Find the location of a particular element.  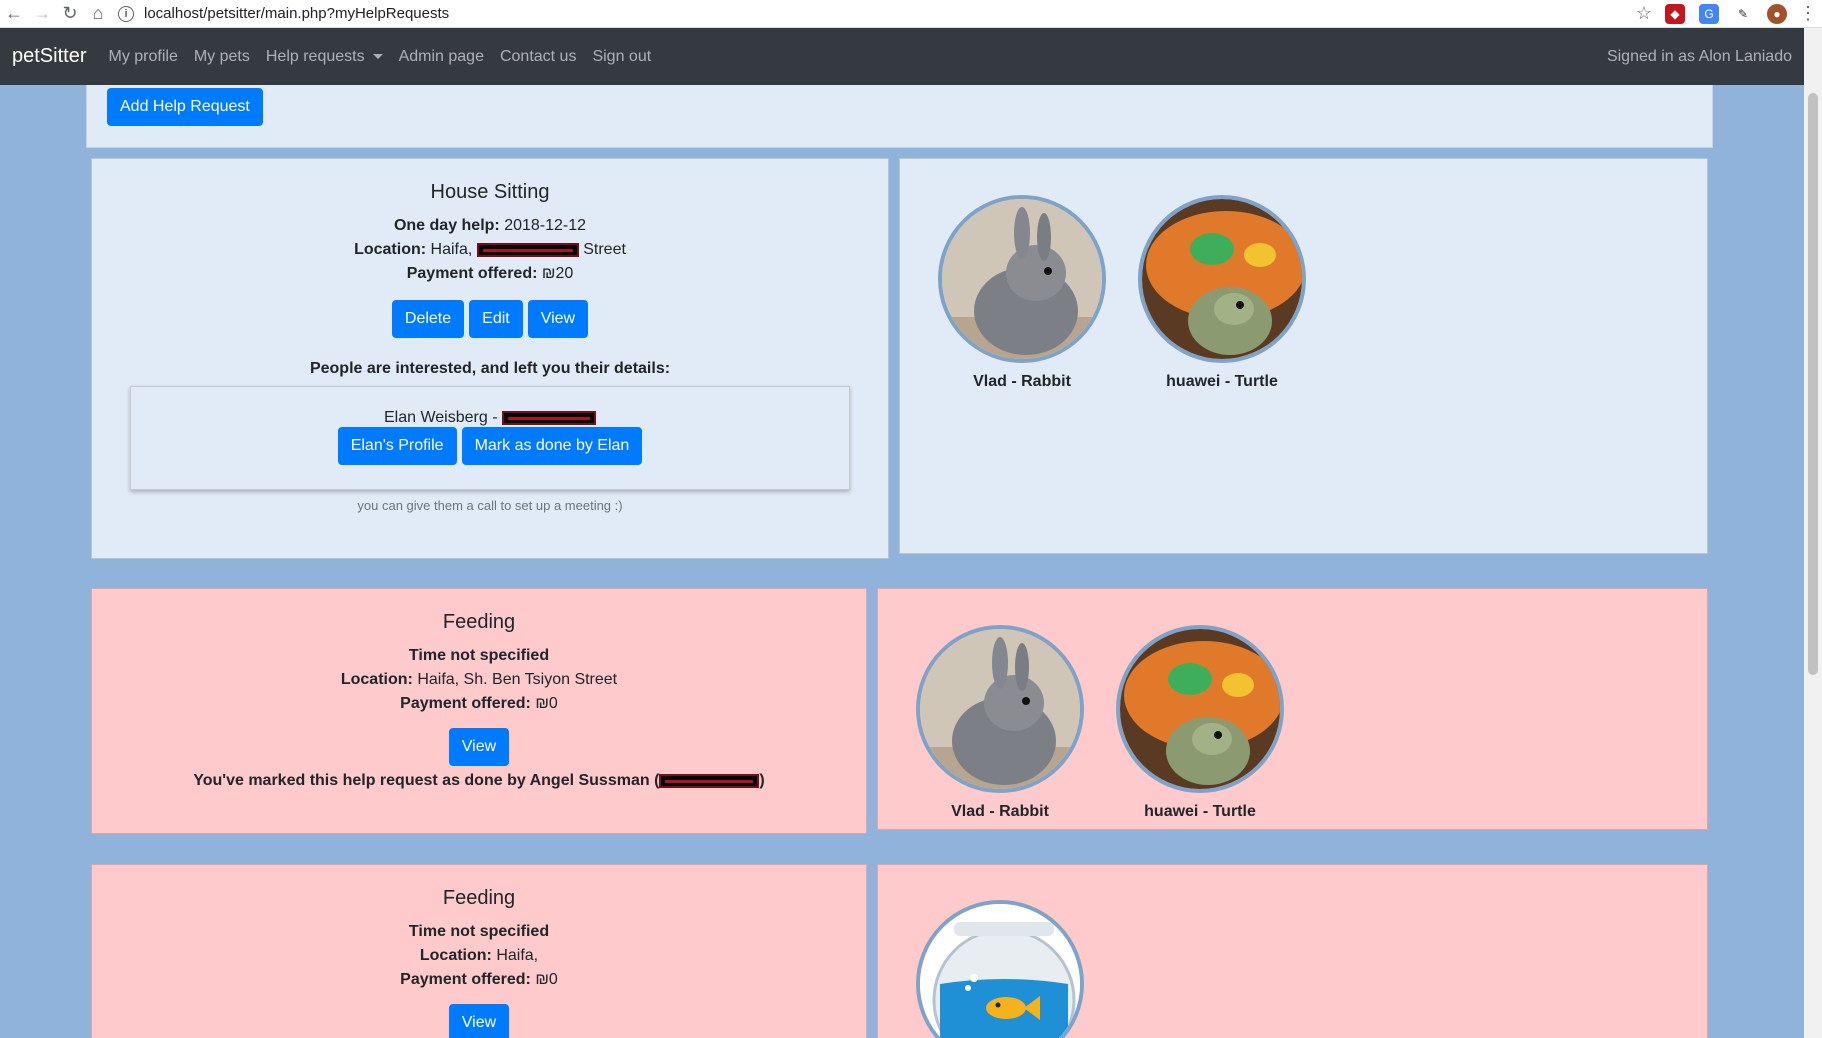

top-panel: Add Help Request is located at coordinates (899, 116).